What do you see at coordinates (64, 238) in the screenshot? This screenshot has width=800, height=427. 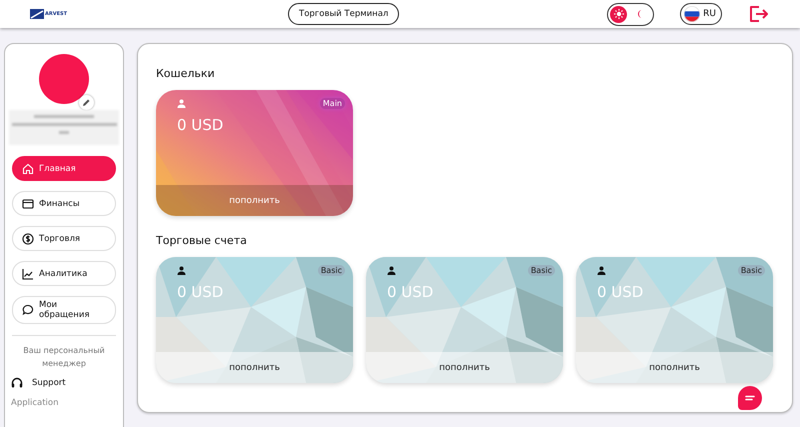 I see `nav-item: Торговля` at bounding box center [64, 238].